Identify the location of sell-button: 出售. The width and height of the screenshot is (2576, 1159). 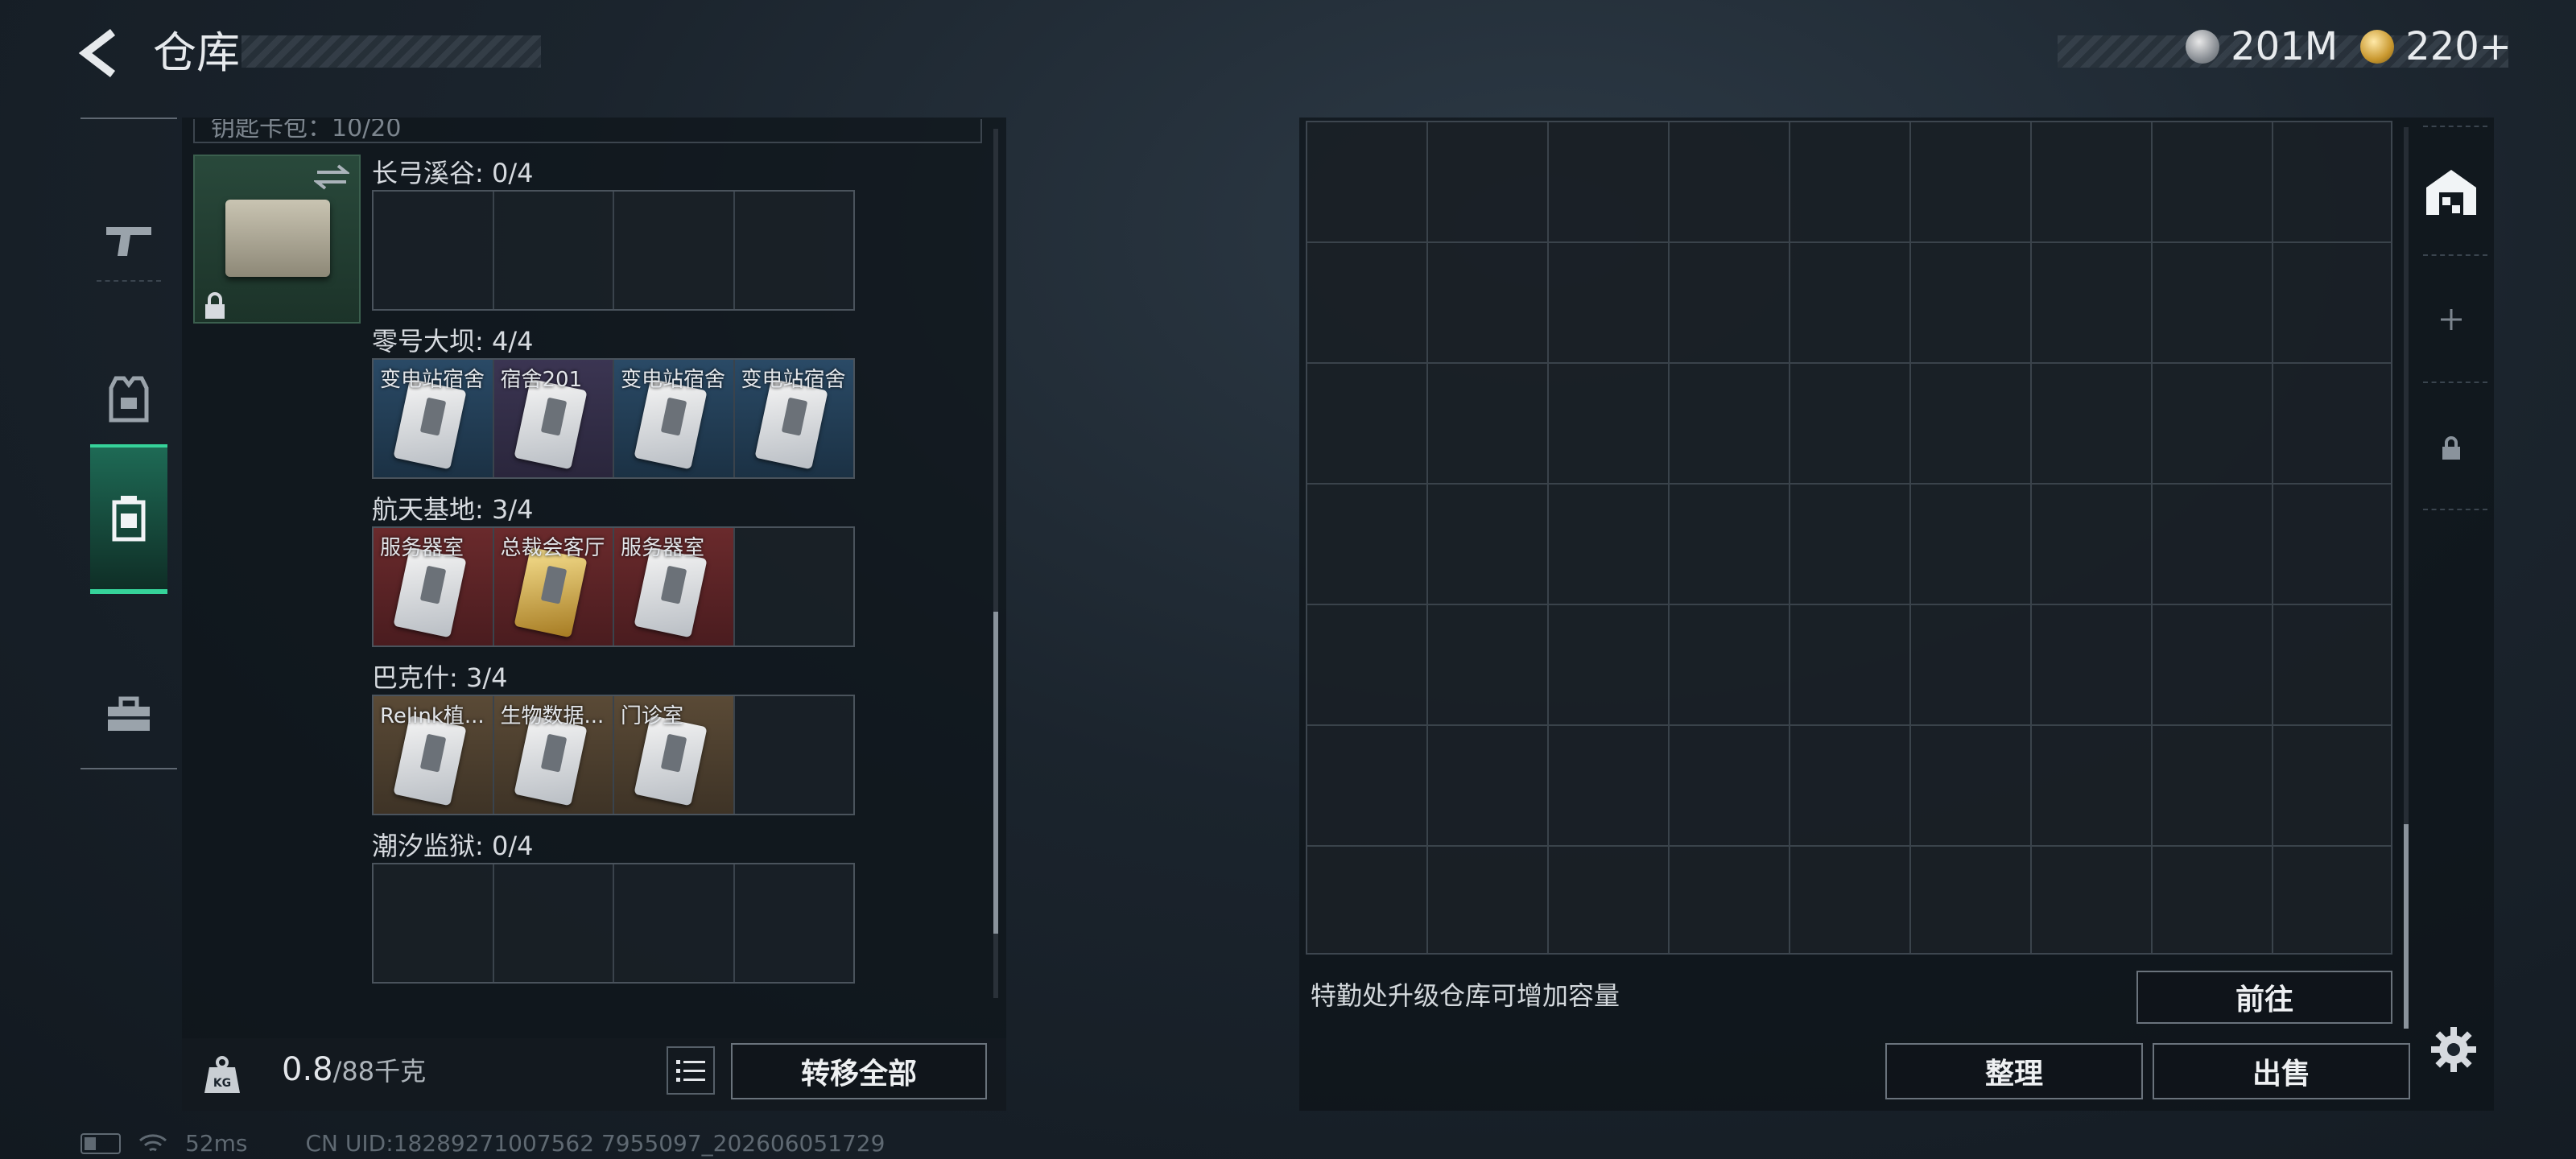
(2281, 1071).